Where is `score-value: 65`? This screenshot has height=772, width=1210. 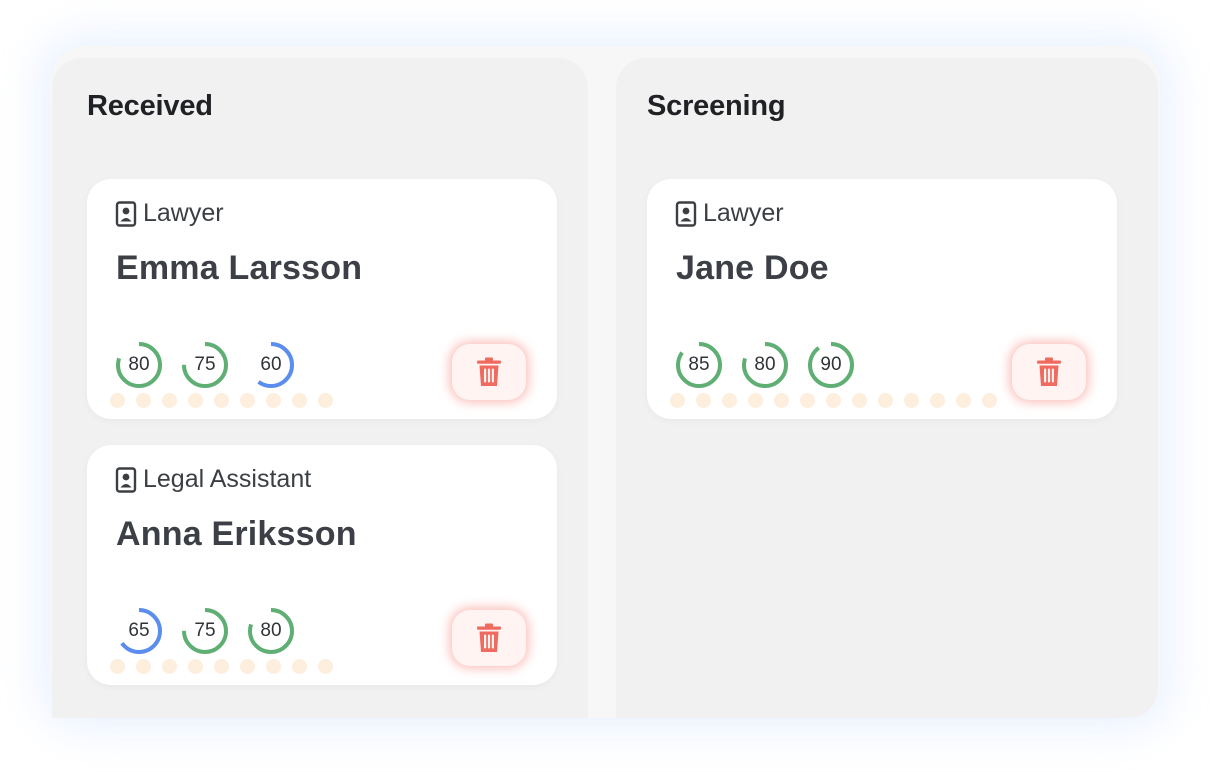
score-value: 65 is located at coordinates (139, 630).